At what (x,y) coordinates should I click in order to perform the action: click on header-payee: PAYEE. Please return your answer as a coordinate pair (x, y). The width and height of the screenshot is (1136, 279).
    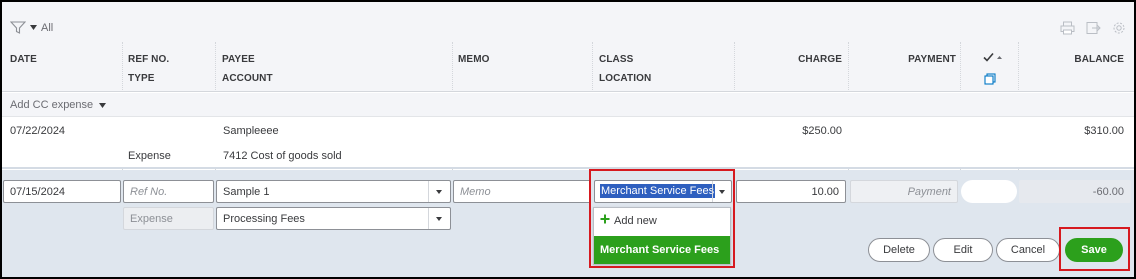
    Looking at the image, I should click on (238, 59).